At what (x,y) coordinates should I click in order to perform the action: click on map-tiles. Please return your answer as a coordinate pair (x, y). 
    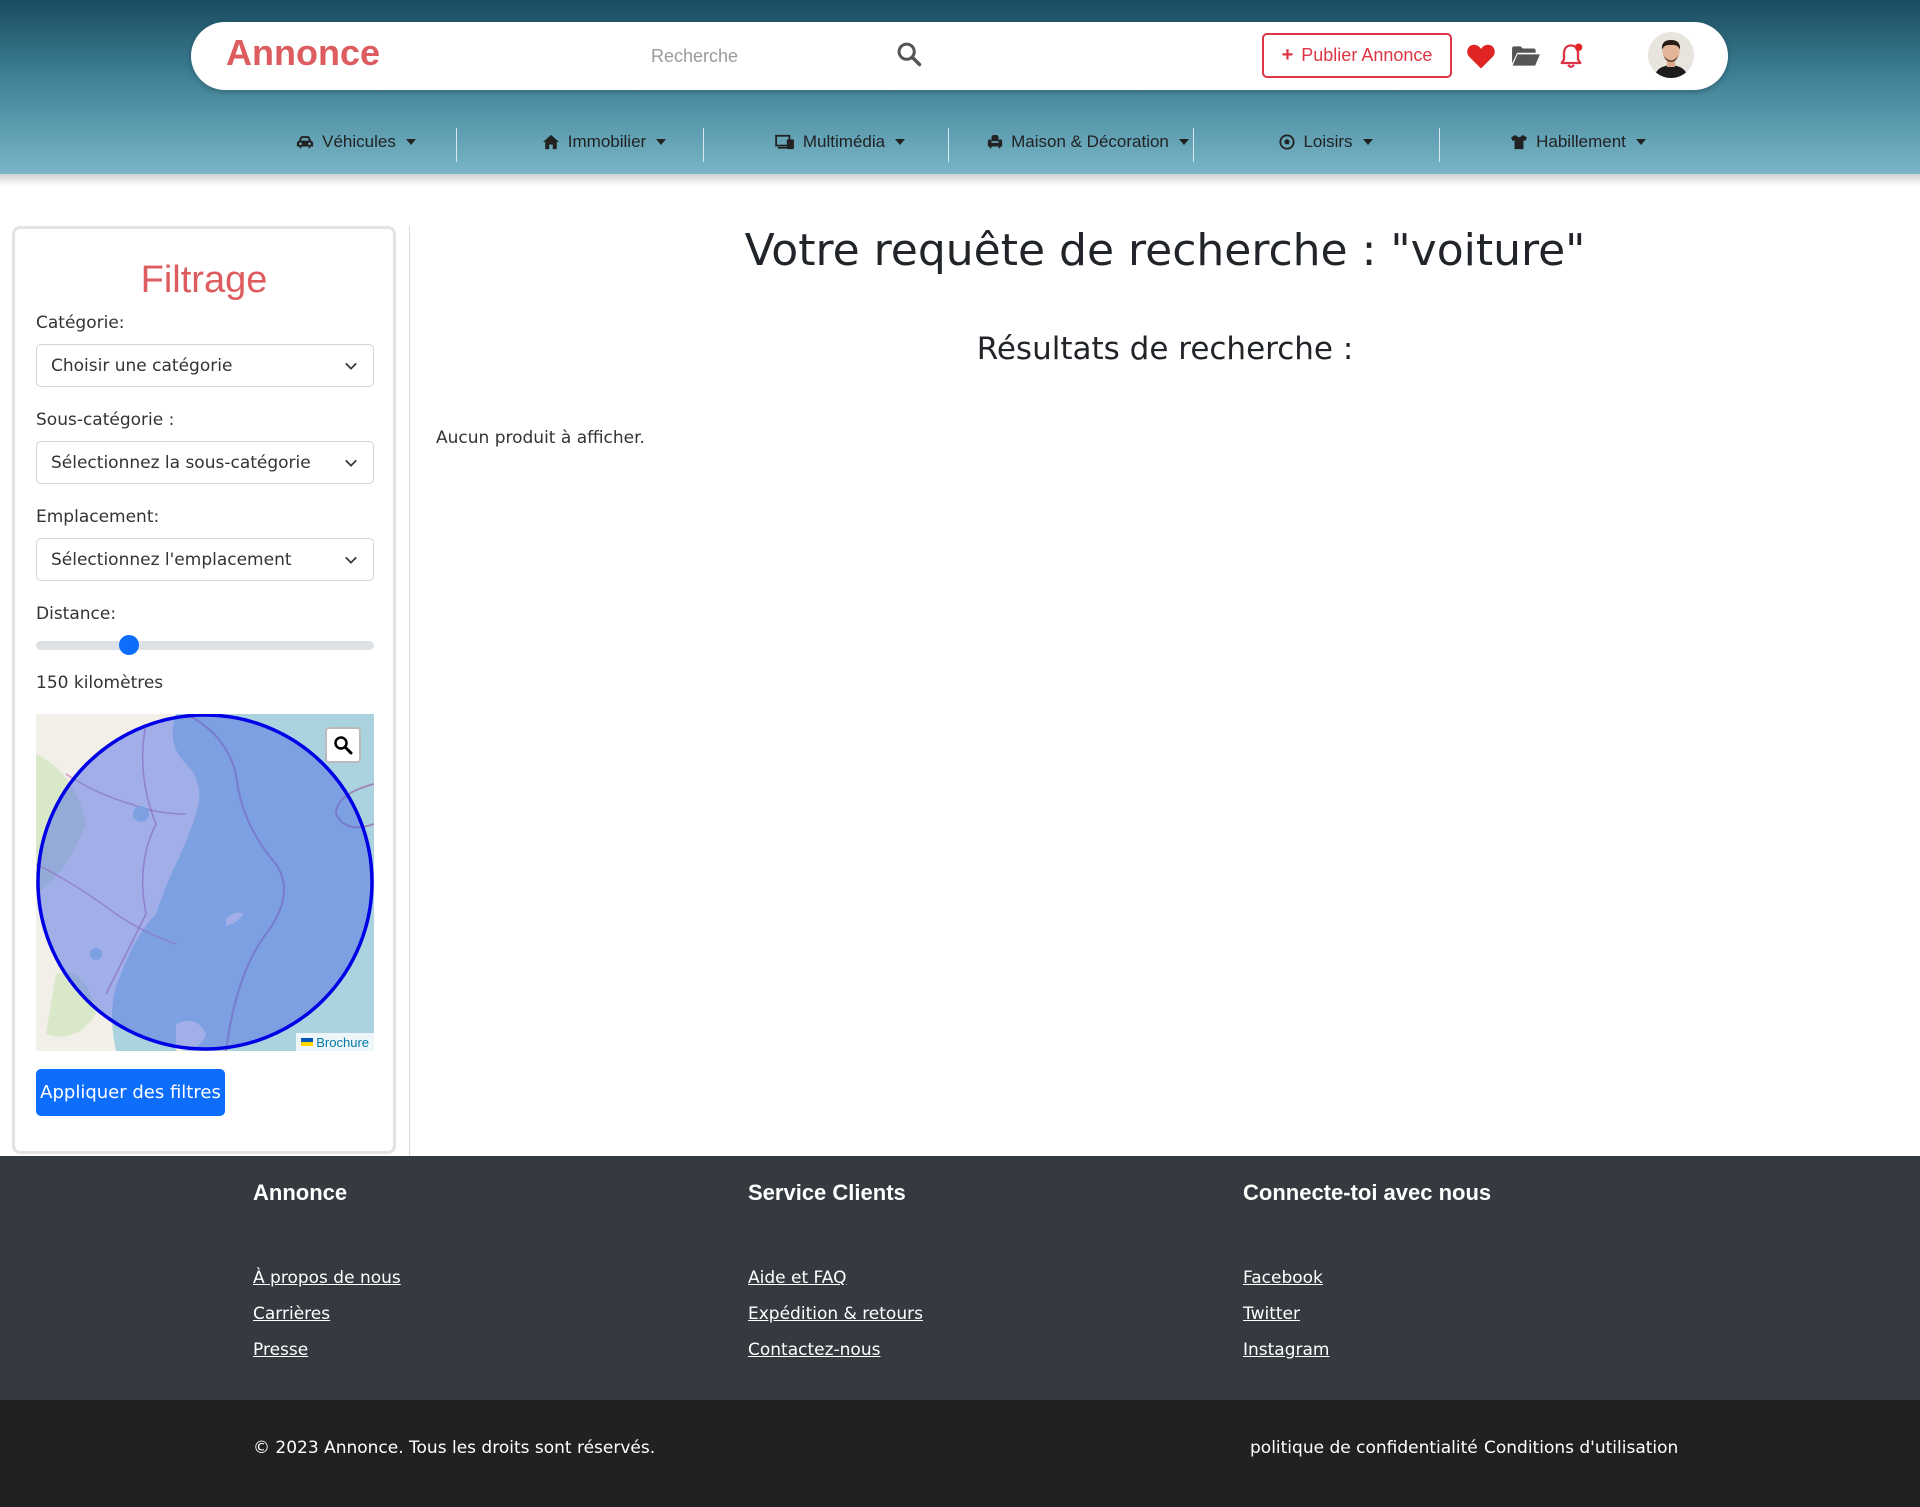
    Looking at the image, I should click on (205, 882).